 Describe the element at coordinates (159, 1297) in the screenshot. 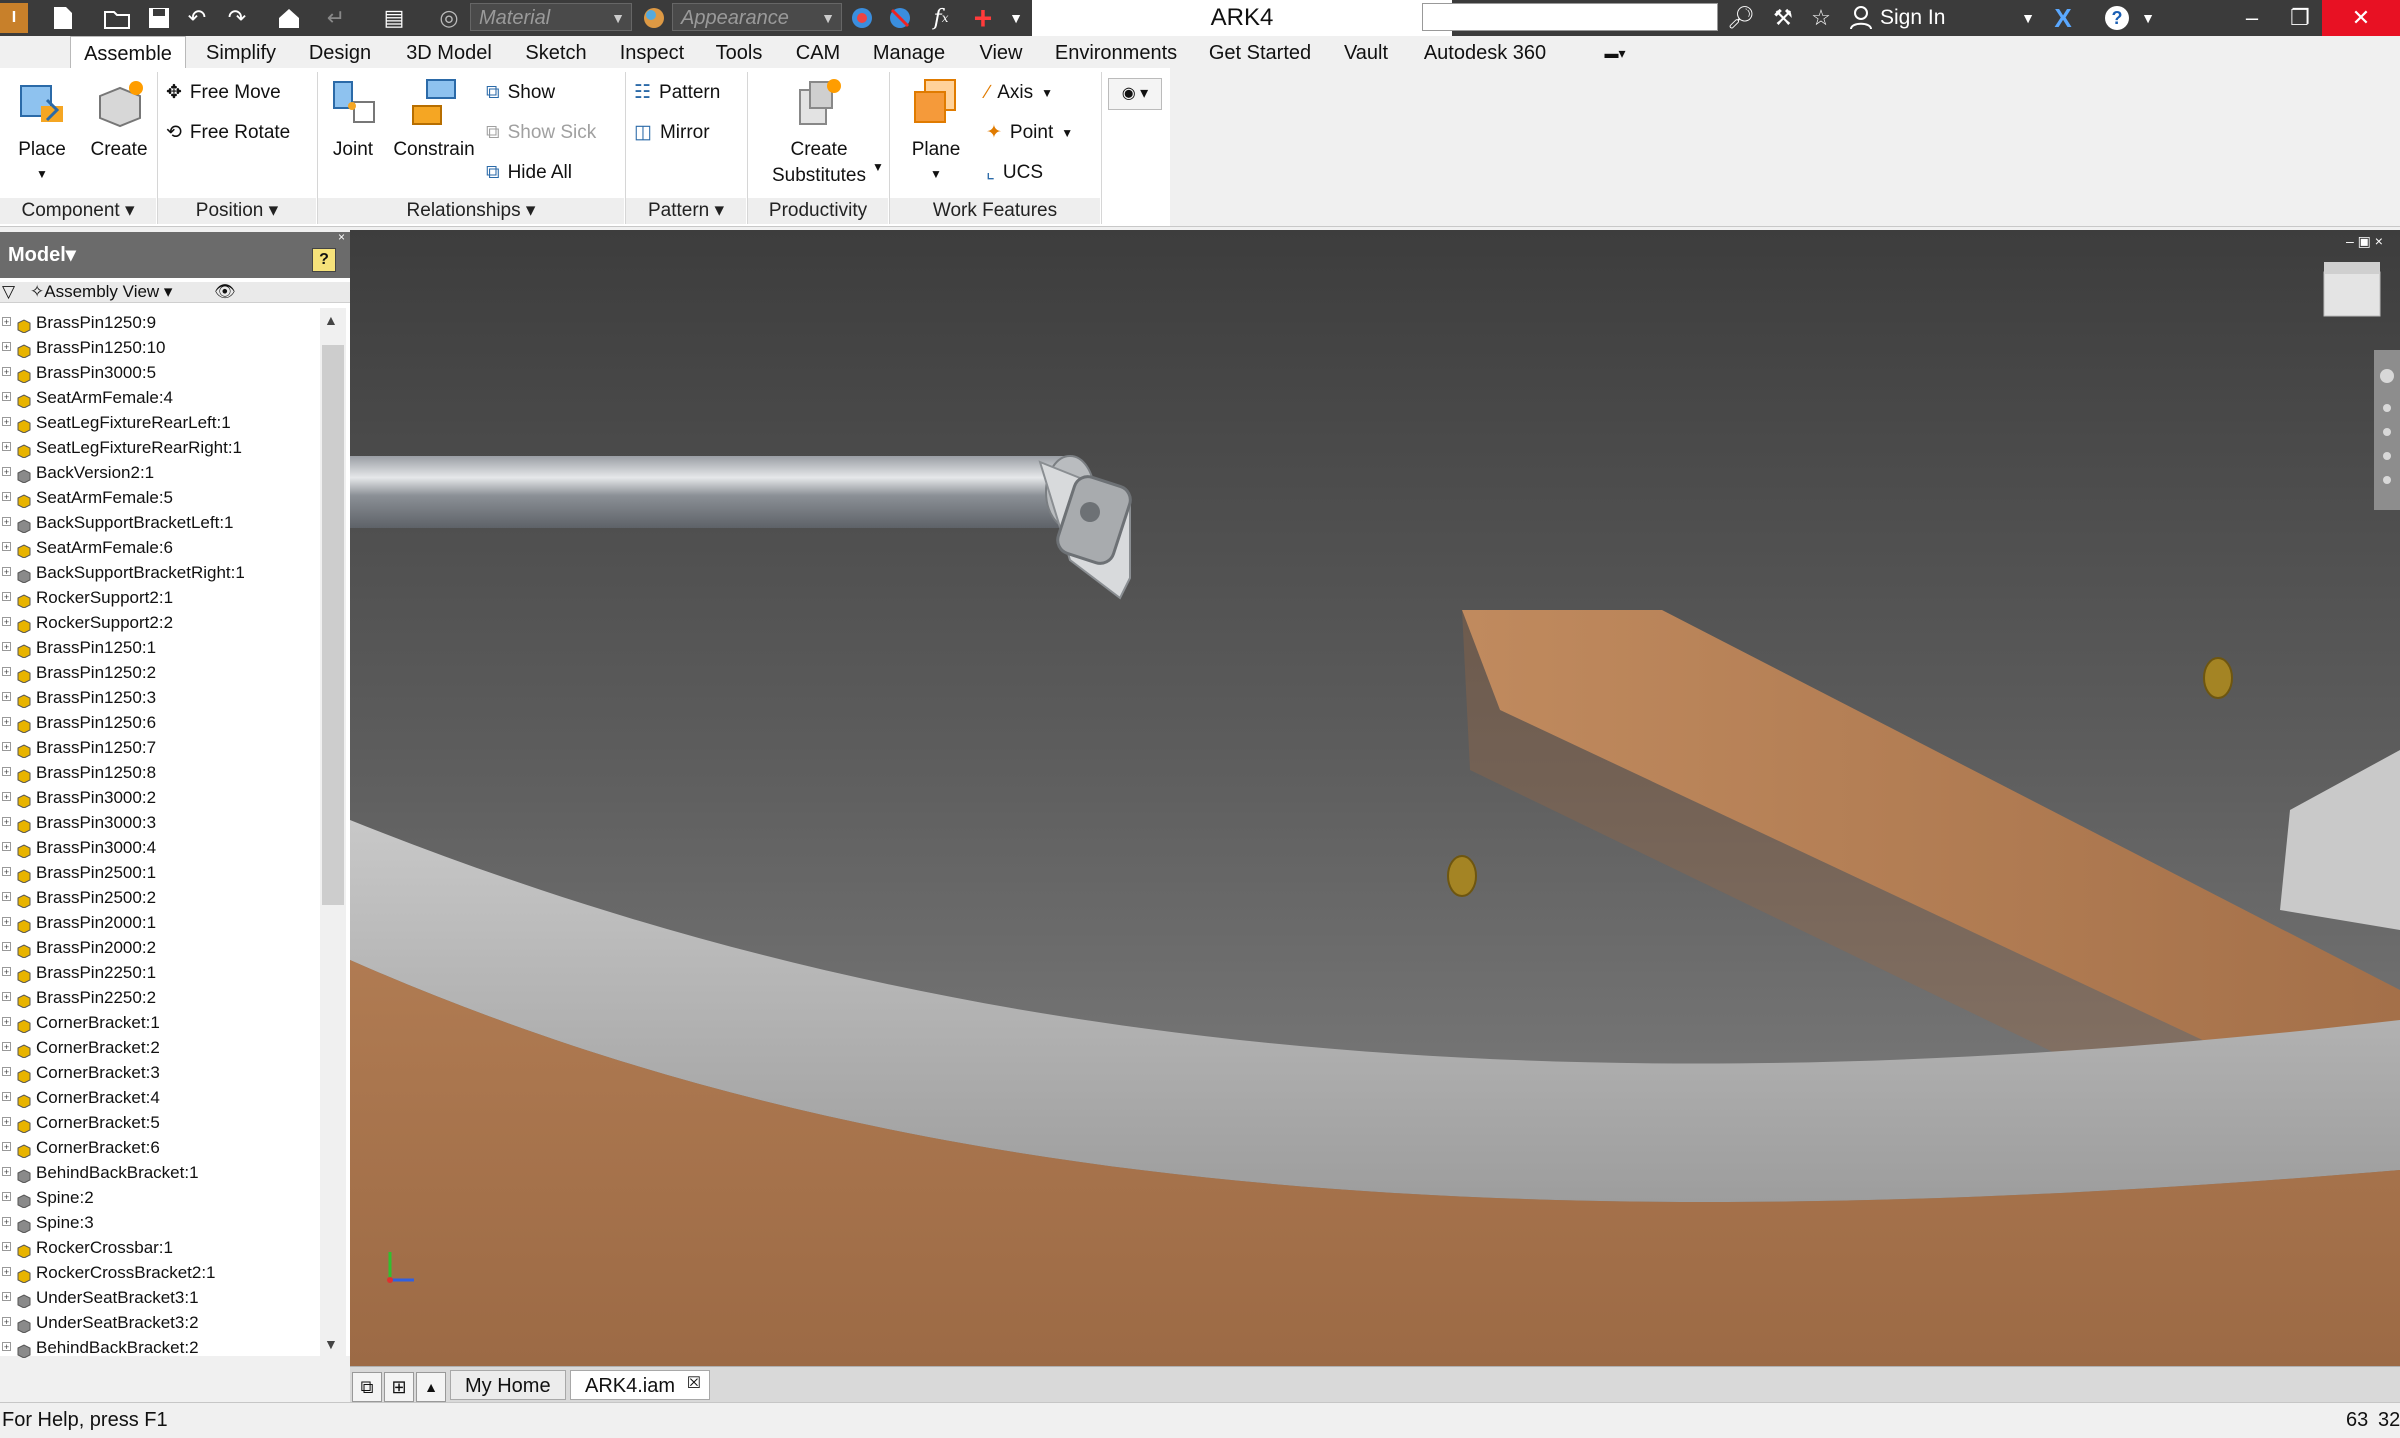

I see `browser-tree-item: + UnderSeatBracket3:1` at that location.